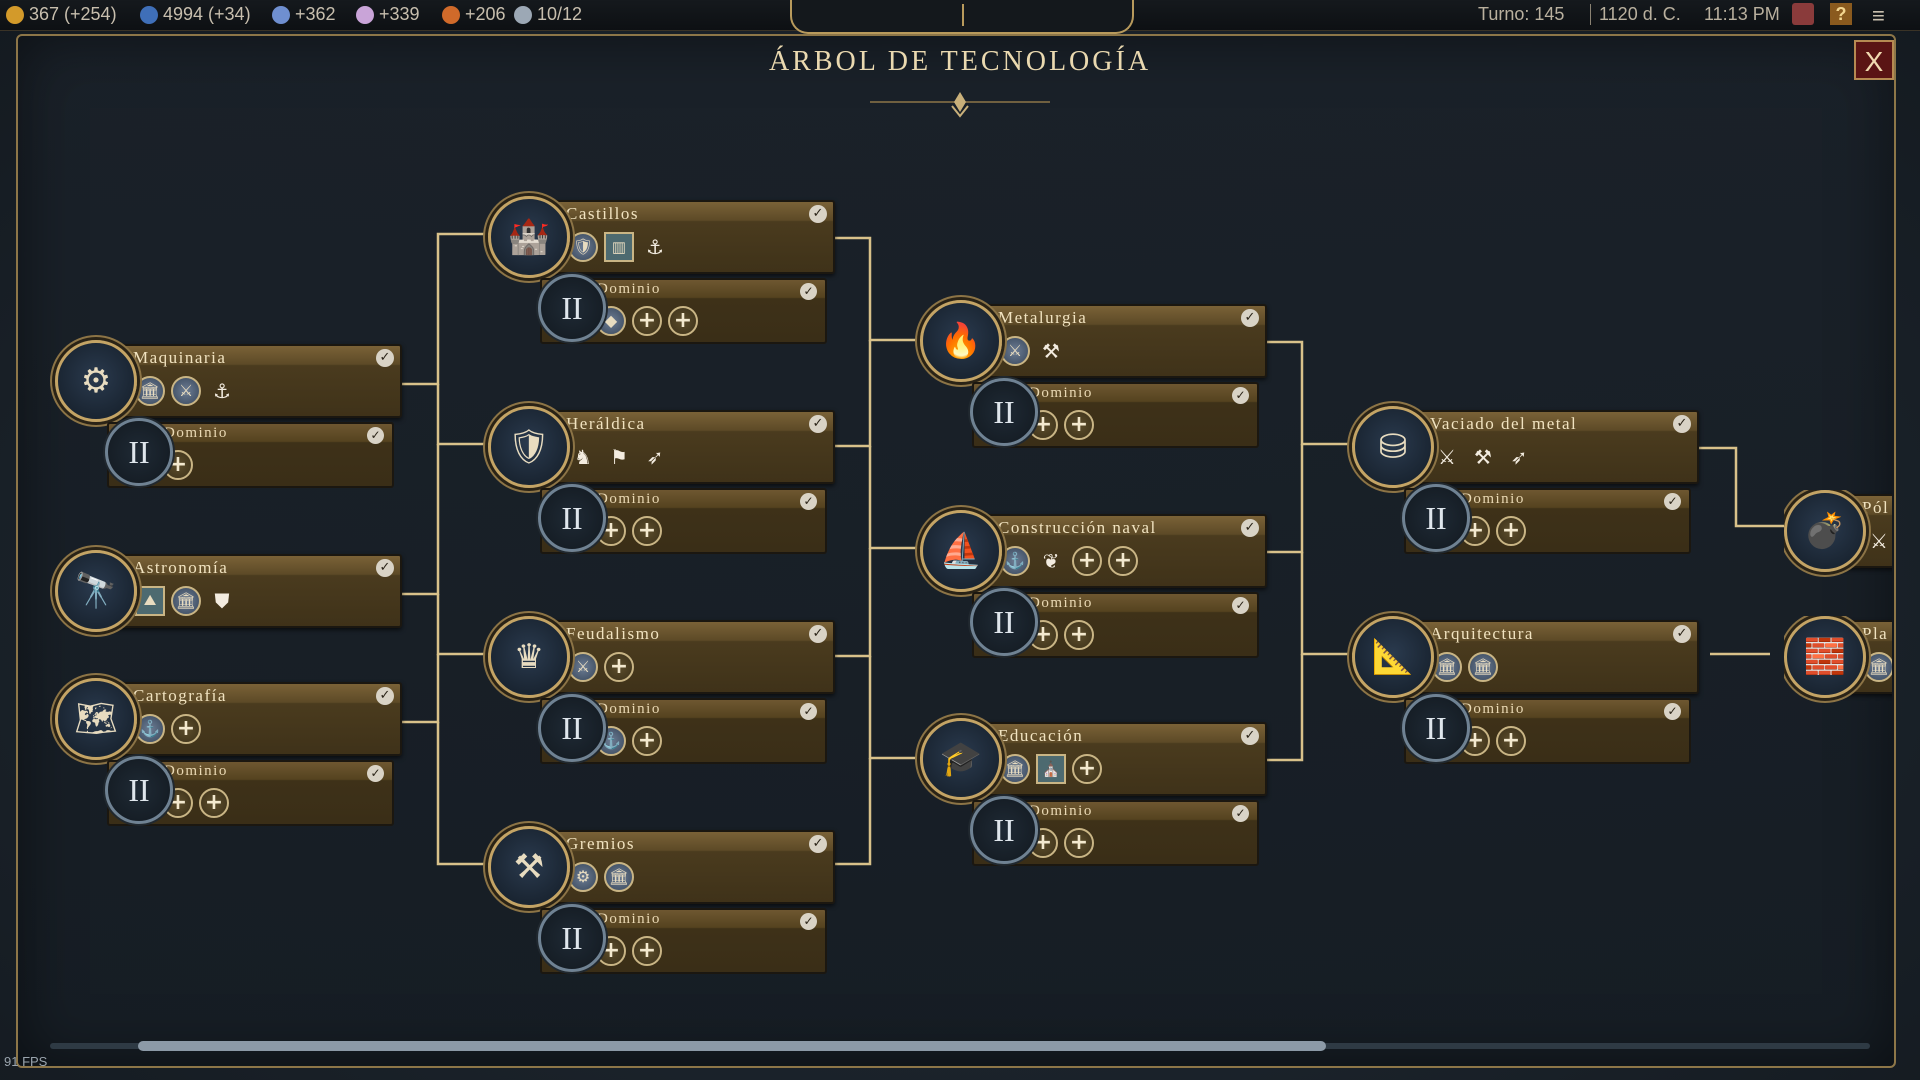 The image size is (1920, 1080). I want to click on tech-node-astronomia: Astronomía ✓ ⛰ 🏛 ⛊ 🔭, so click(228, 620).